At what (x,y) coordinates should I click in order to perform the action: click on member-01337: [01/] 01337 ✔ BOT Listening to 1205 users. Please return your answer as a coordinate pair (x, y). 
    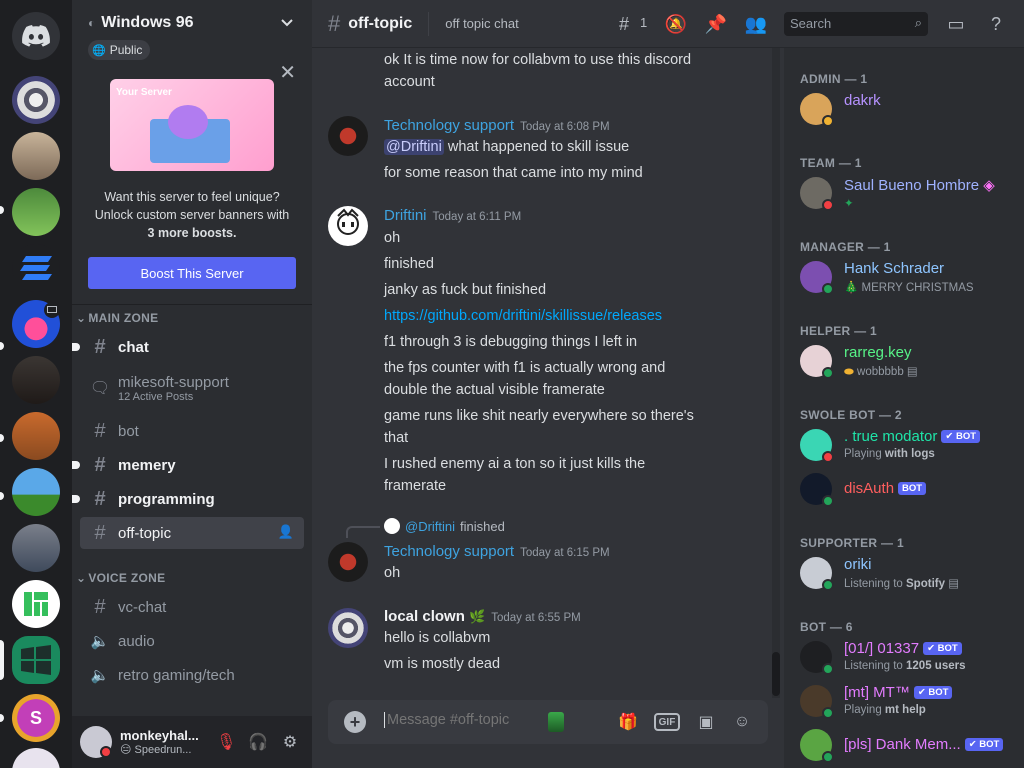
    Looking at the image, I should click on (908, 657).